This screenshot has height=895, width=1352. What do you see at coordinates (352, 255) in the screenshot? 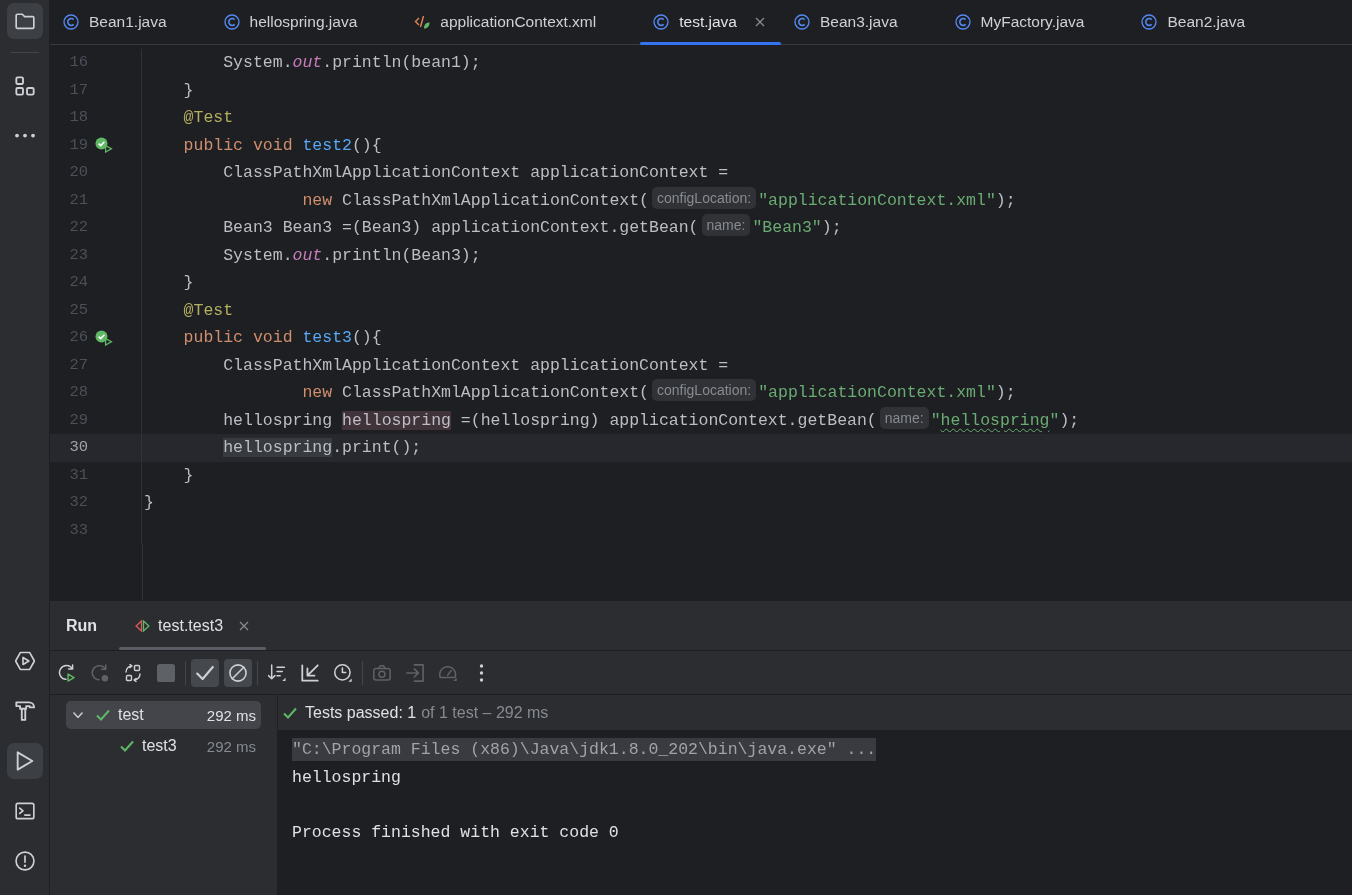
I see `code-text: System.out.println(Bean3);` at bounding box center [352, 255].